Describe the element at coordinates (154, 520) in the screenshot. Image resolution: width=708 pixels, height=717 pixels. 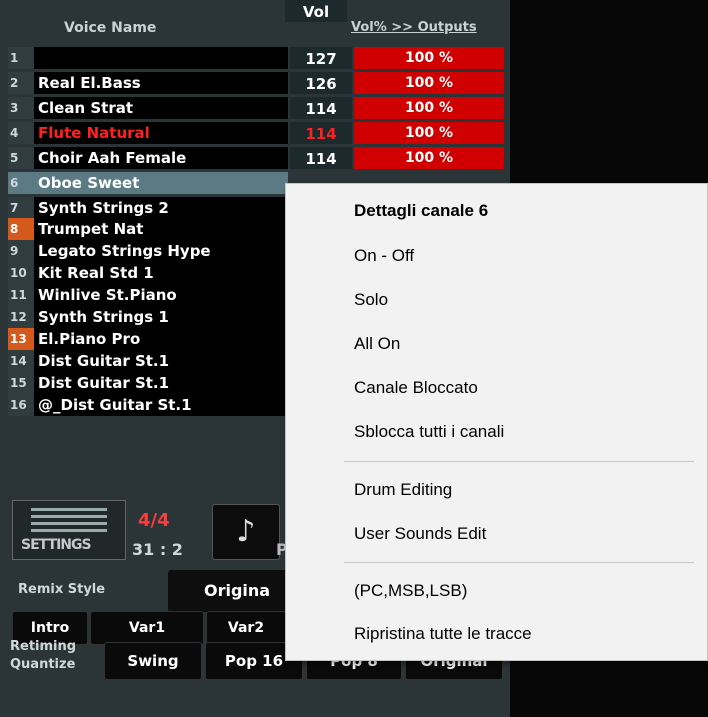
I see `time-signature: 4/4` at that location.